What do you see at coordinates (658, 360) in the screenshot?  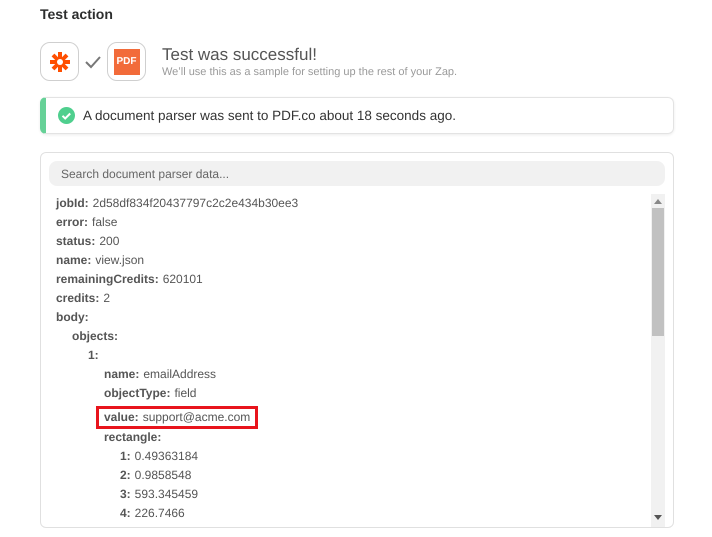 I see `scrollbar` at bounding box center [658, 360].